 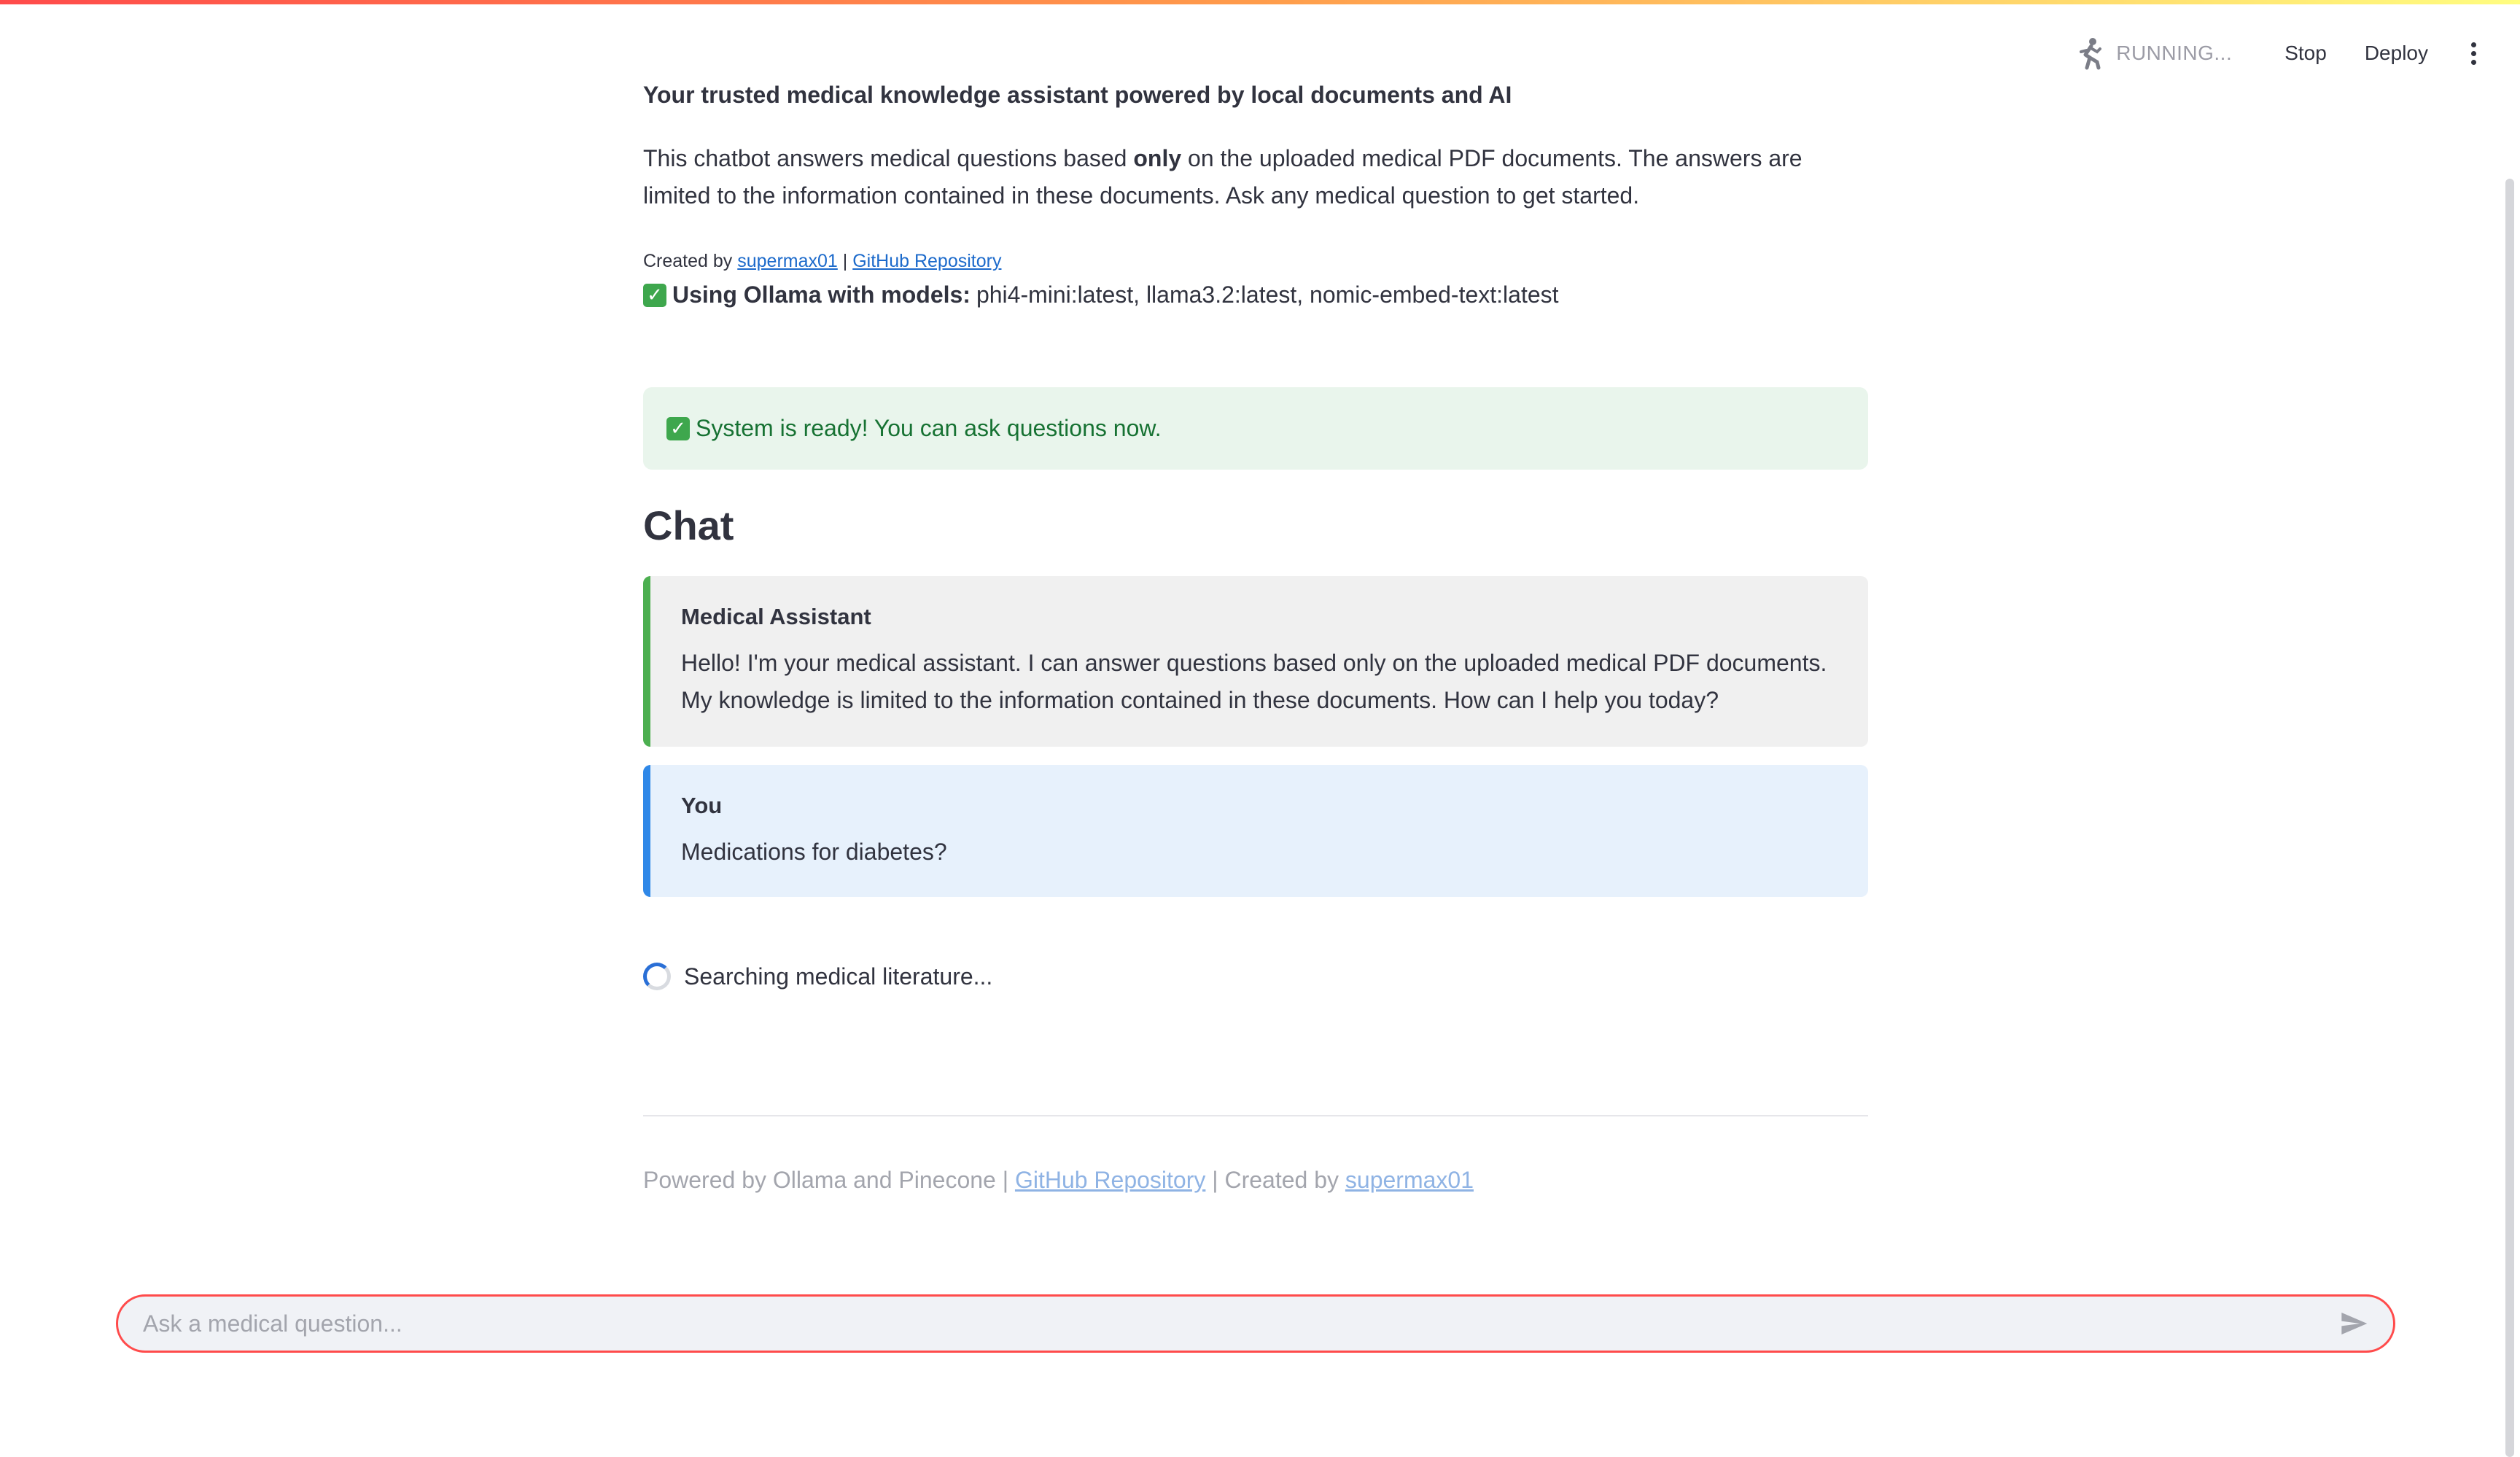 I want to click on running-man-icon, so click(x=2091, y=54).